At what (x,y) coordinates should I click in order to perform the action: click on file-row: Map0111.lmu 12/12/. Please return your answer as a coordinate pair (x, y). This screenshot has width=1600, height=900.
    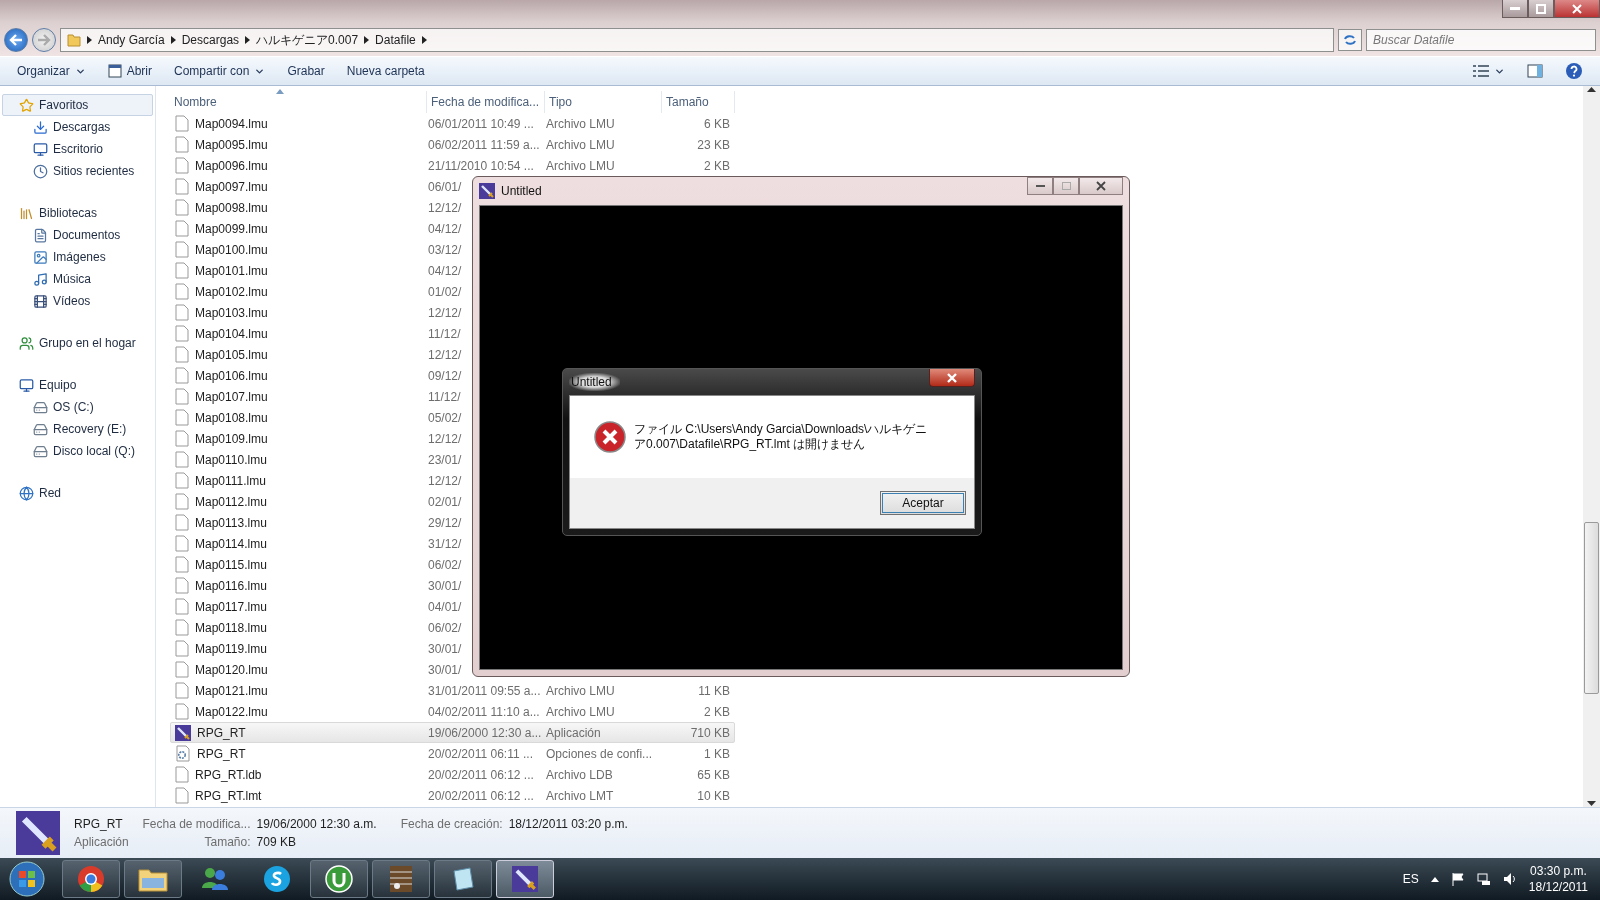
    Looking at the image, I should click on (319, 480).